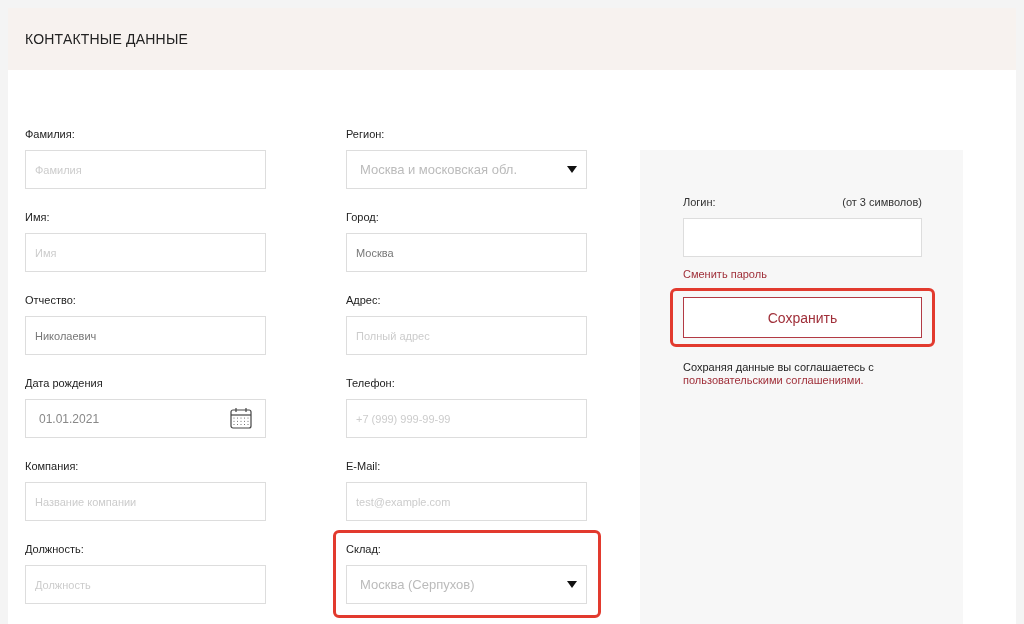 The image size is (1024, 624). Describe the element at coordinates (64, 383) in the screenshot. I see `field-label: Дата рождения` at that location.